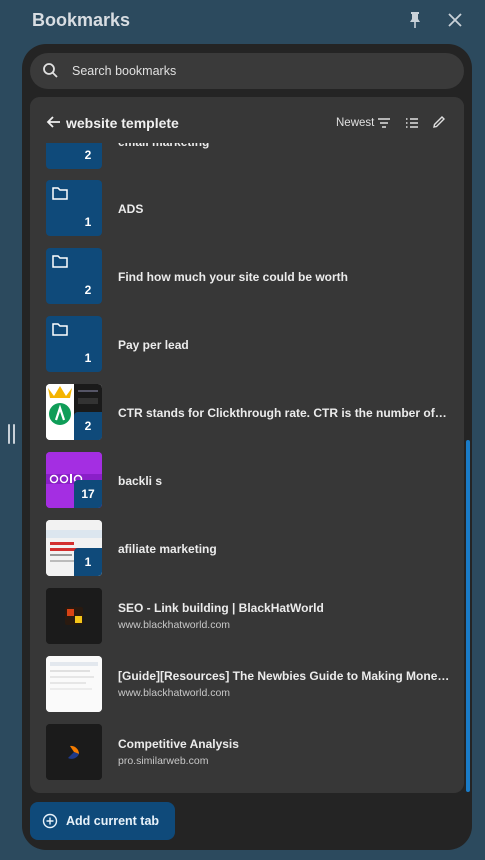 This screenshot has width=485, height=860. What do you see at coordinates (415, 20) in the screenshot?
I see `pin-icon` at bounding box center [415, 20].